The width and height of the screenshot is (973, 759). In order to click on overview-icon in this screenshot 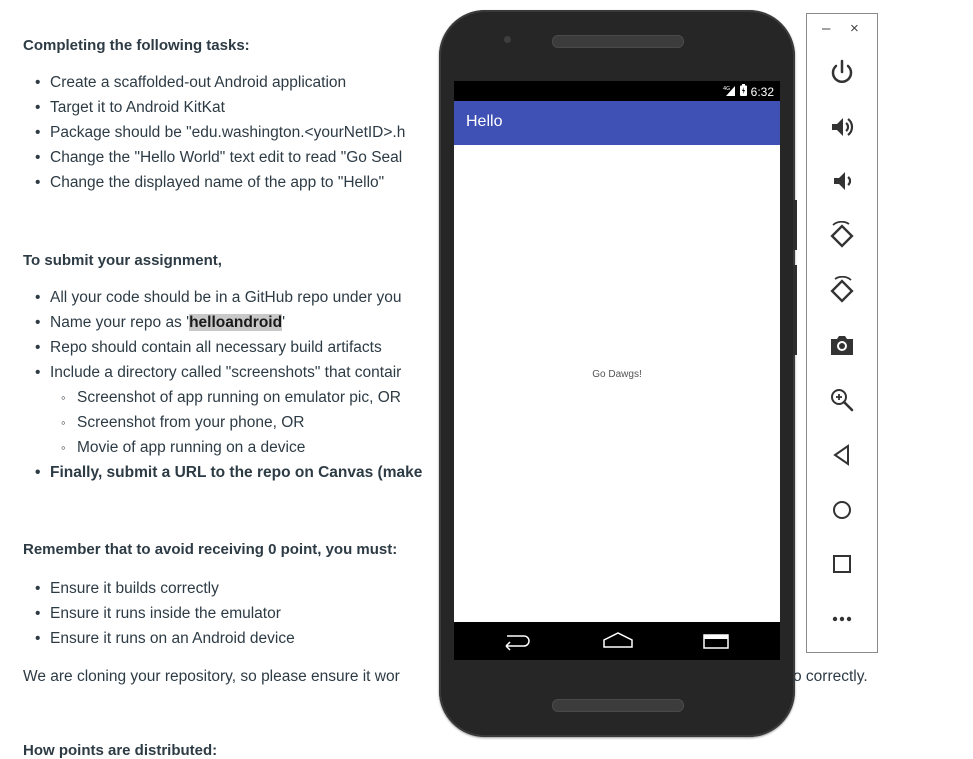, I will do `click(842, 564)`.